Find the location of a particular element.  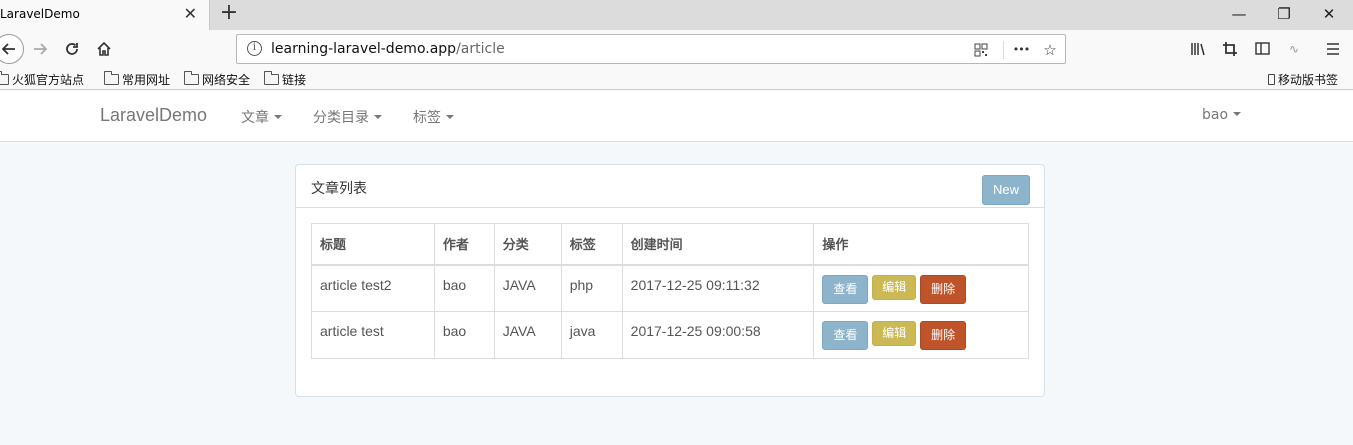

screenshot-icon is located at coordinates (1230, 49).